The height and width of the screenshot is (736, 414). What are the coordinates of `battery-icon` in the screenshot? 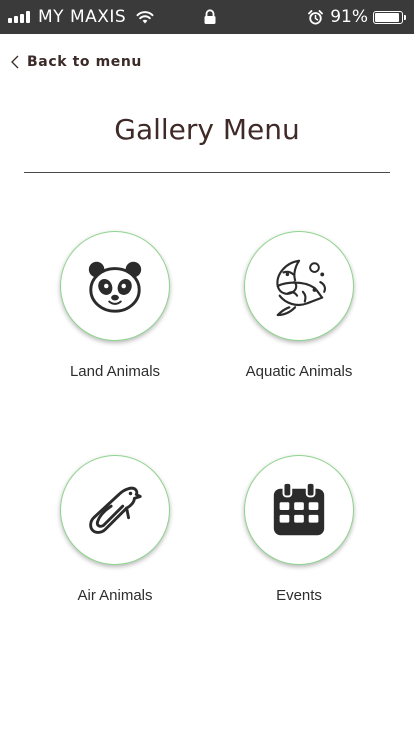 It's located at (388, 17).